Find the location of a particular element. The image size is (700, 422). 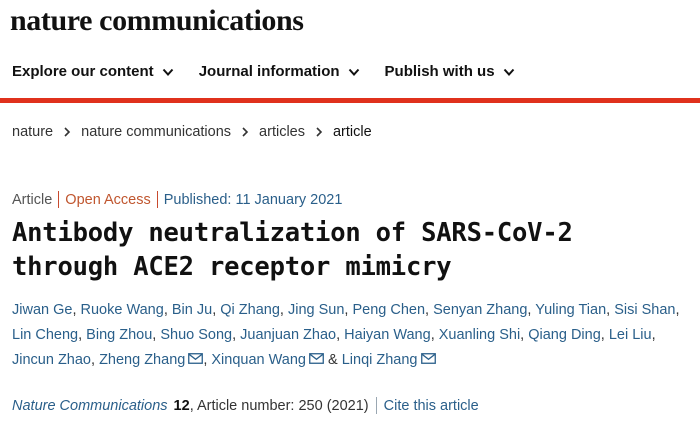

author-link: Peng Chen is located at coordinates (388, 310).